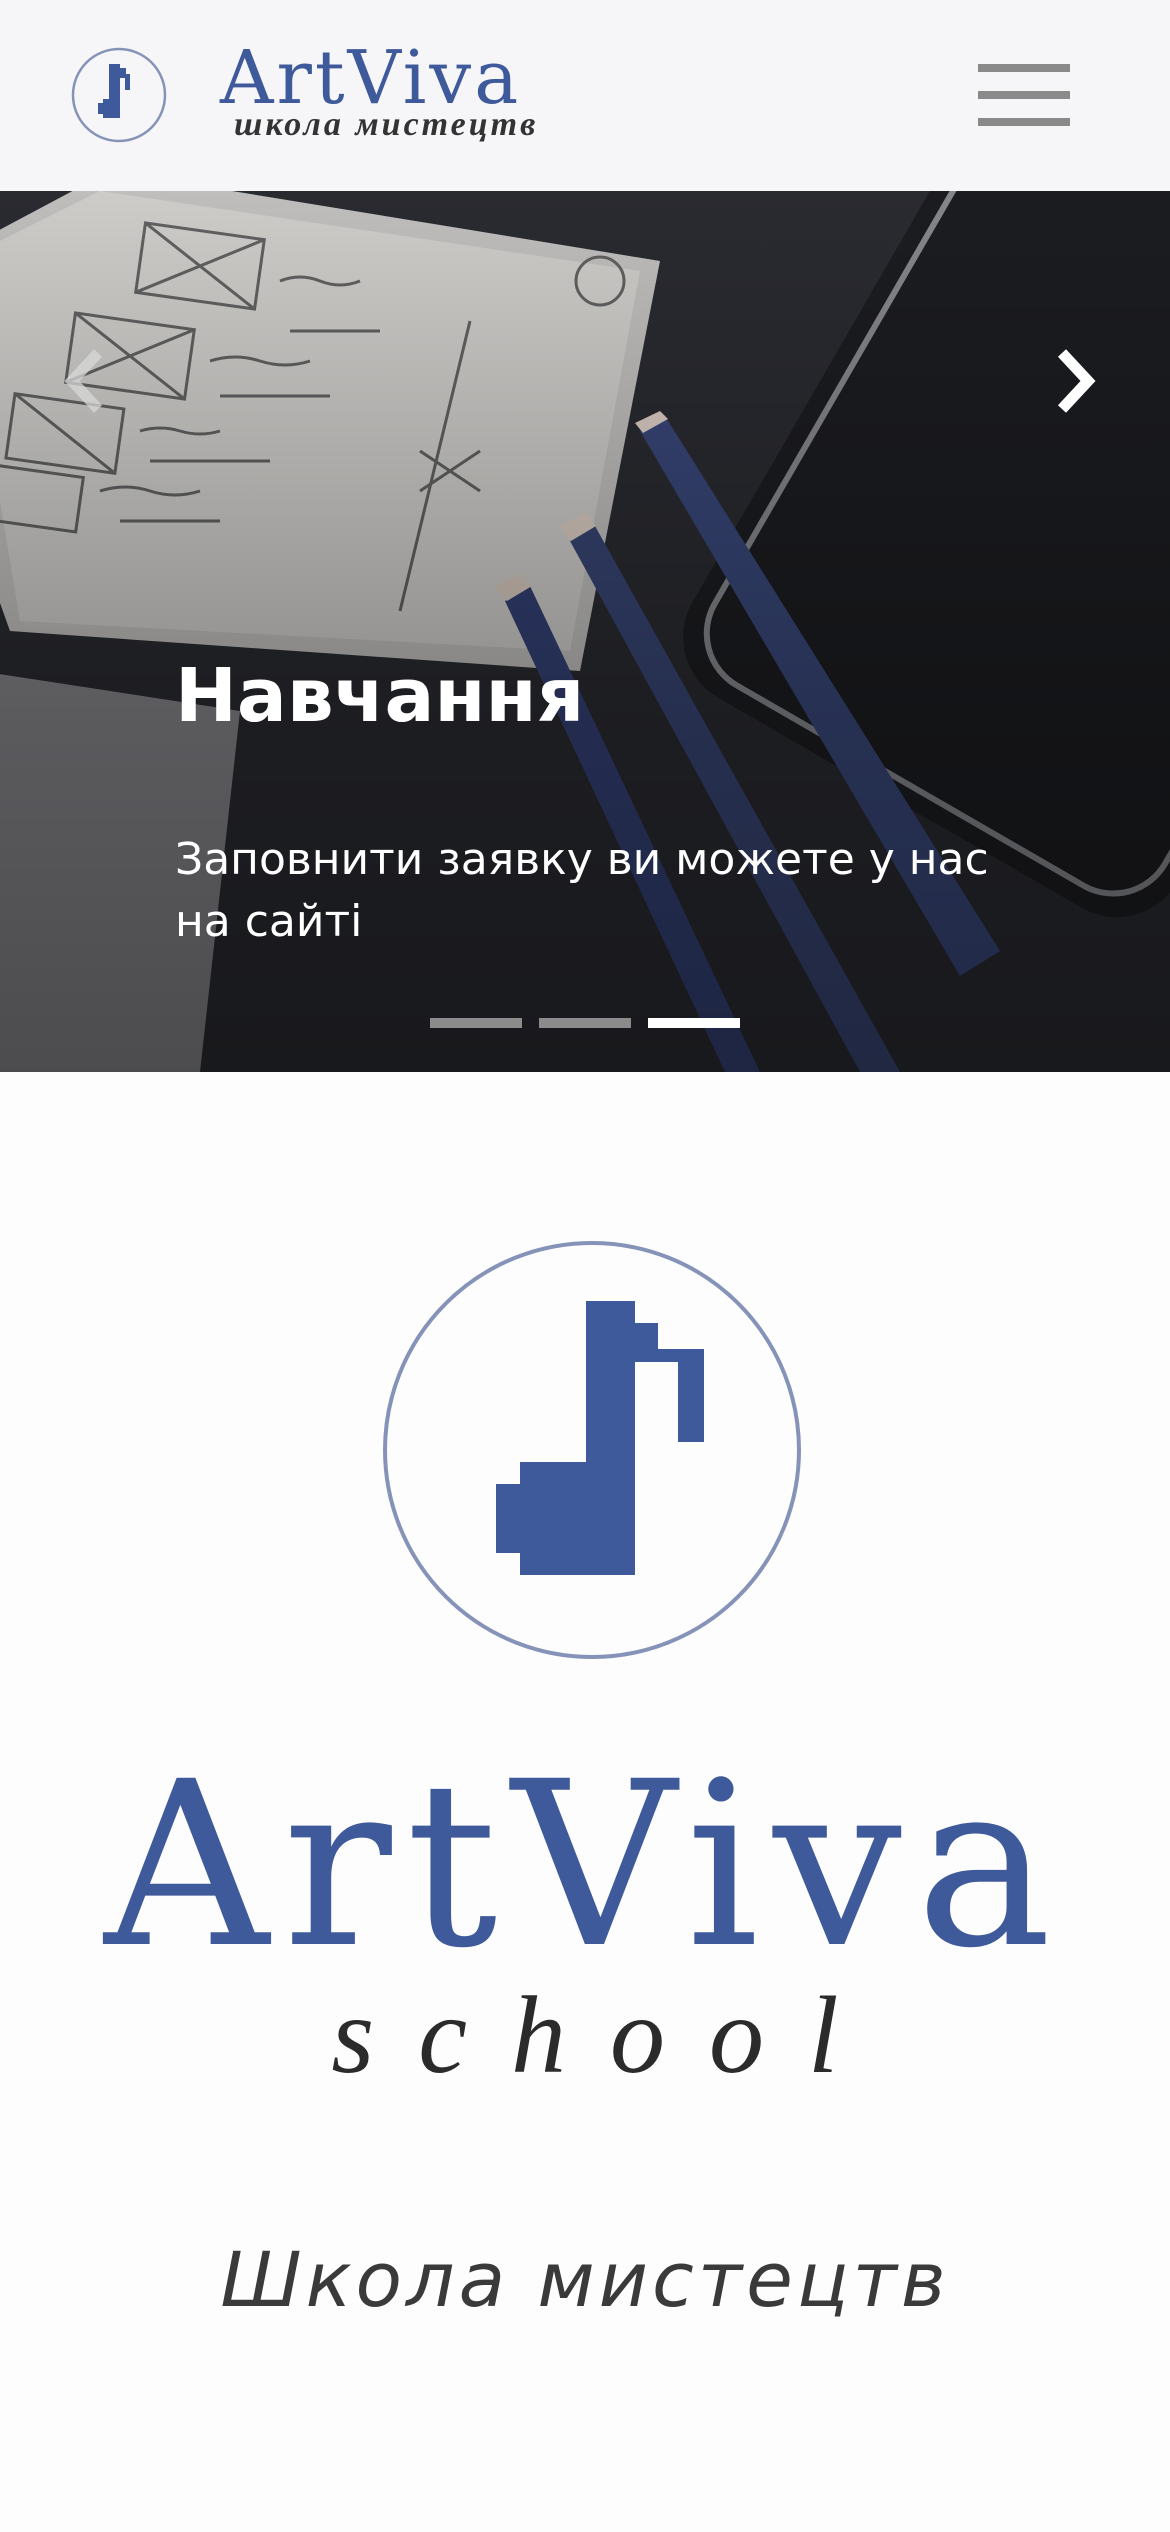 The height and width of the screenshot is (2532, 1170). I want to click on header-brand-tagline: школа мистецтв, so click(386, 124).